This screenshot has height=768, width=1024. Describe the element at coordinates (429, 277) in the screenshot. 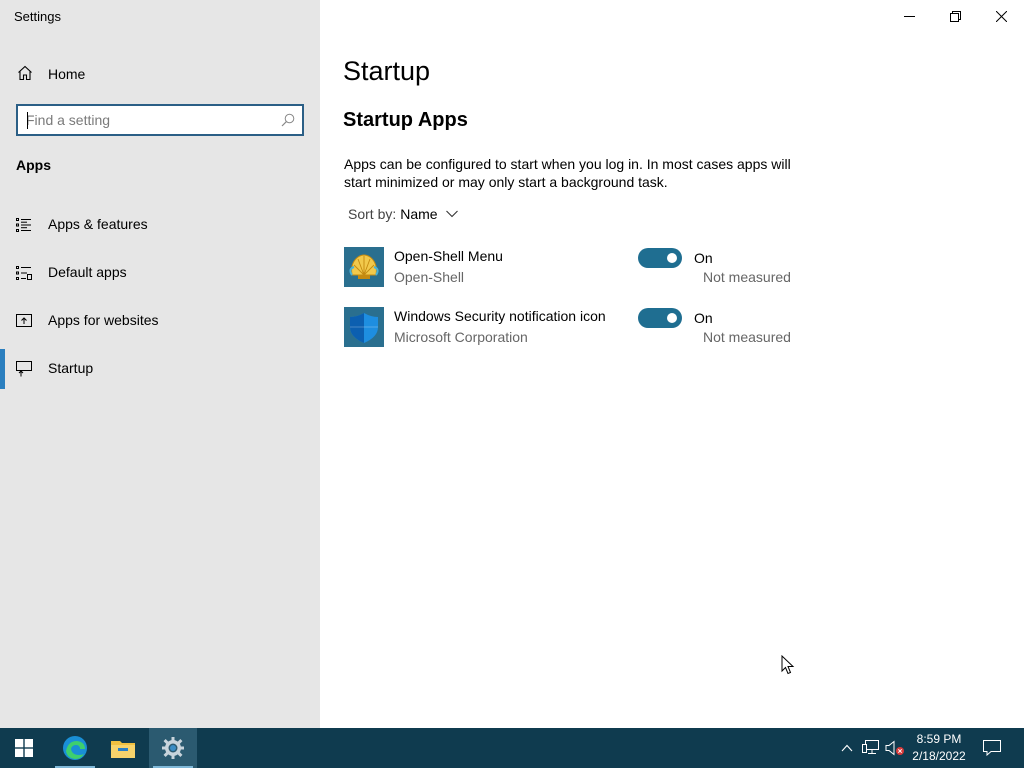

I see `app-publisher: Open-Shell` at that location.